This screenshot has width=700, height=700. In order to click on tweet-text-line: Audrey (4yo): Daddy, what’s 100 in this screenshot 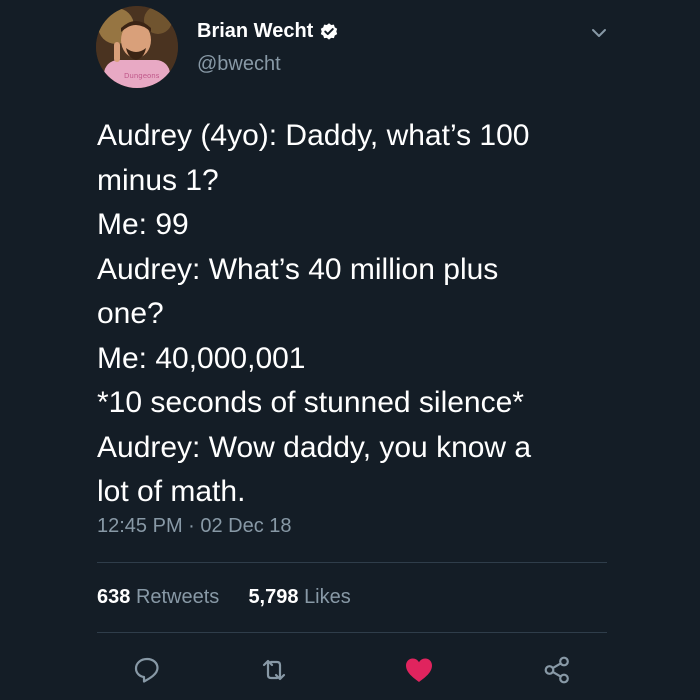, I will do `click(313, 135)`.